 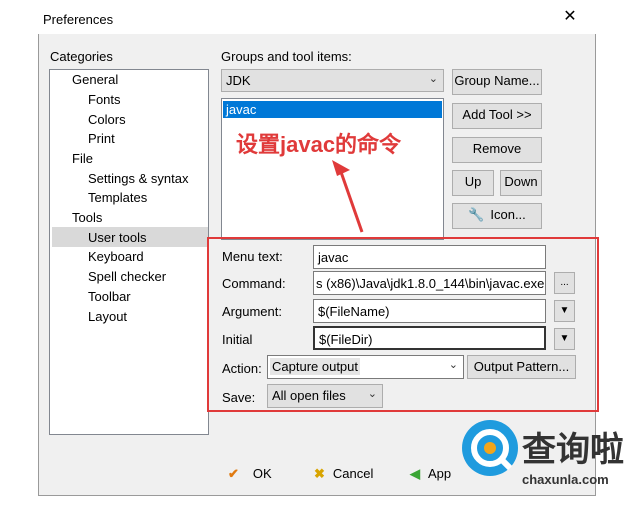 I want to click on command-field: s (x86)\Java\jdk1.8.0_144\bin\javac.exe, so click(x=429, y=283).